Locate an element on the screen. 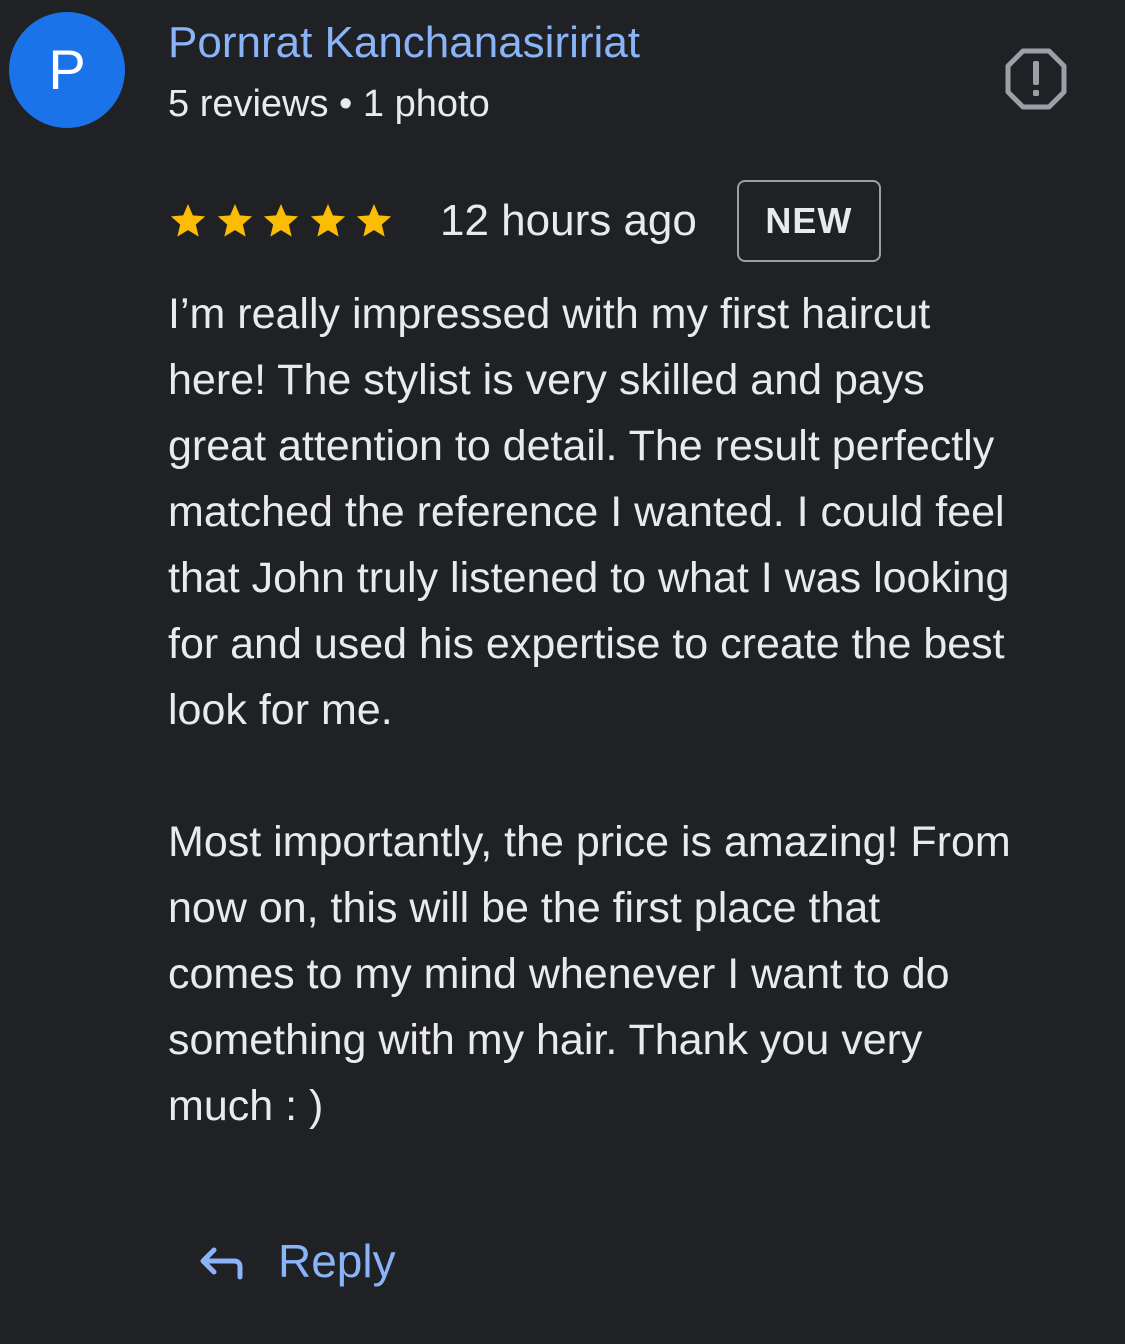 This screenshot has width=1125, height=1344. avatar-initial: P is located at coordinates (67, 69).